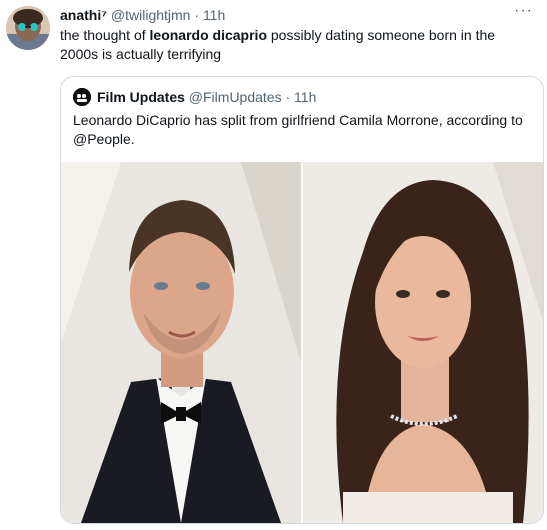 The width and height of the screenshot is (547, 530). I want to click on tweet-text-bold: leonardo dicaprio, so click(208, 35).